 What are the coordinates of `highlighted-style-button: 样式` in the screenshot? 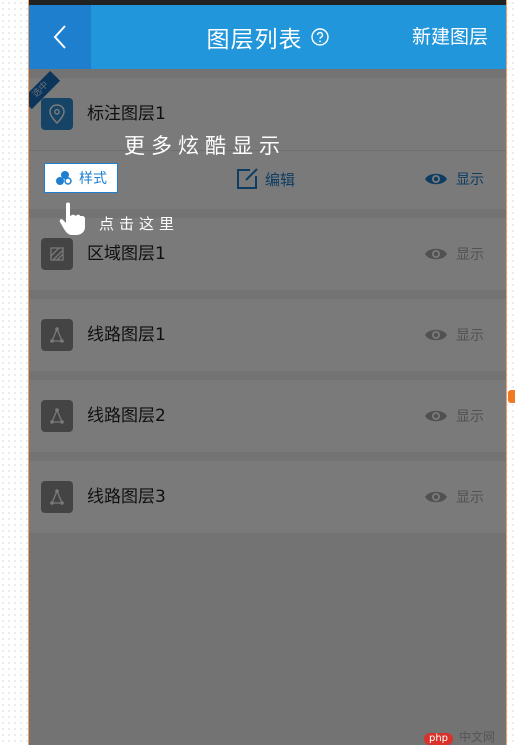 It's located at (81, 178).